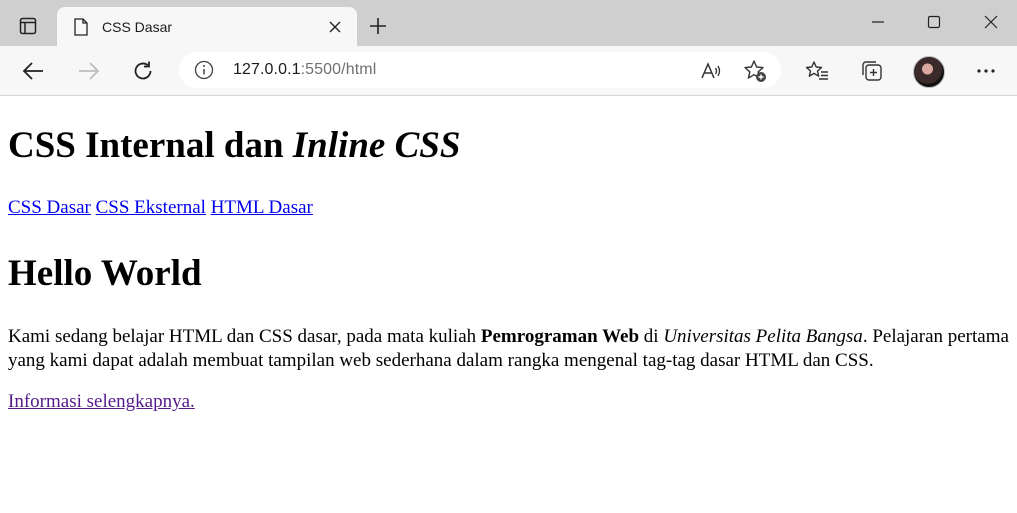  What do you see at coordinates (28, 26) in the screenshot?
I see `tab-actions-icon` at bounding box center [28, 26].